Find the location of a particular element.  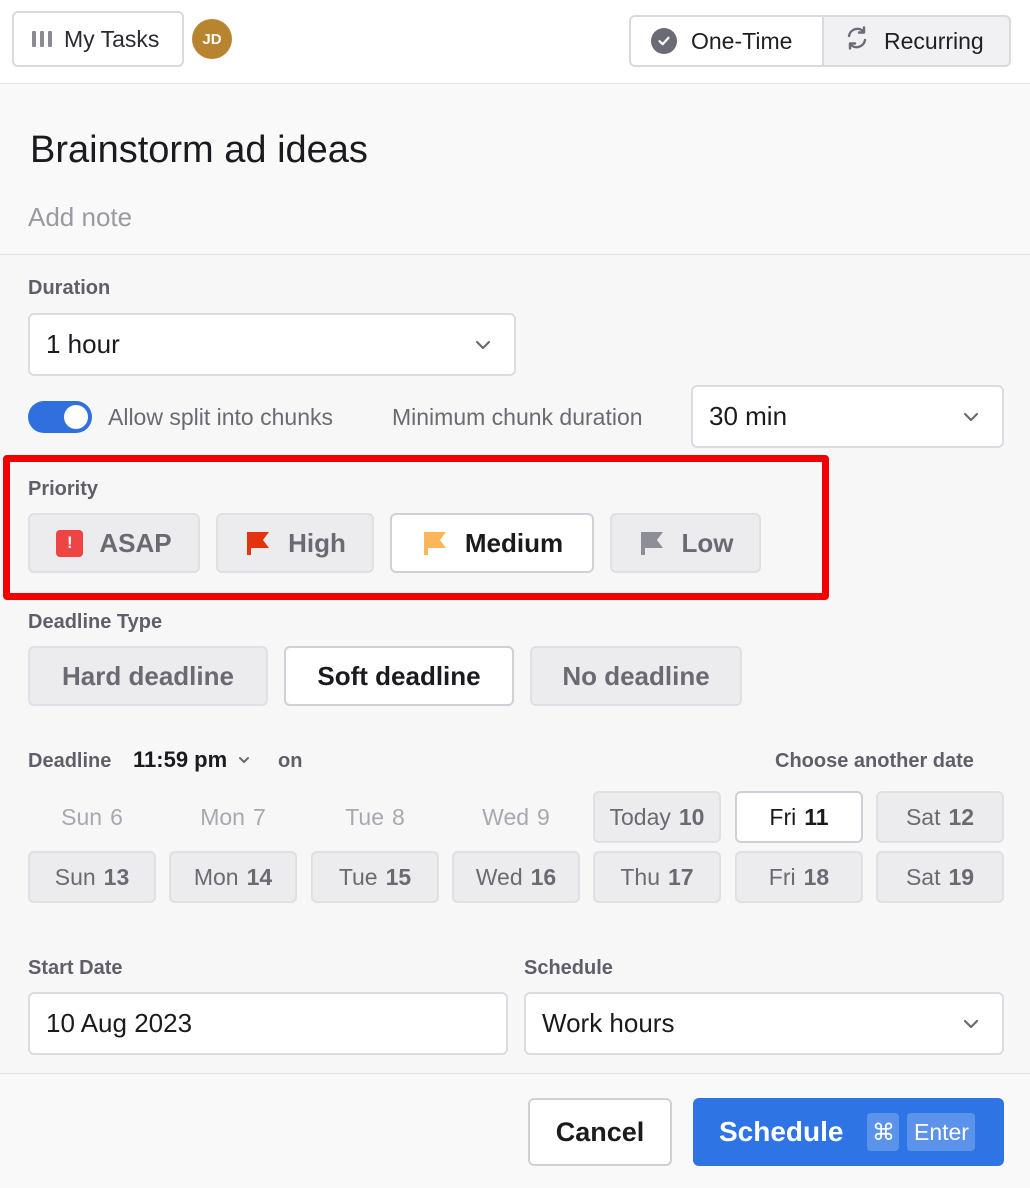

day-number: 14 is located at coordinates (259, 876).